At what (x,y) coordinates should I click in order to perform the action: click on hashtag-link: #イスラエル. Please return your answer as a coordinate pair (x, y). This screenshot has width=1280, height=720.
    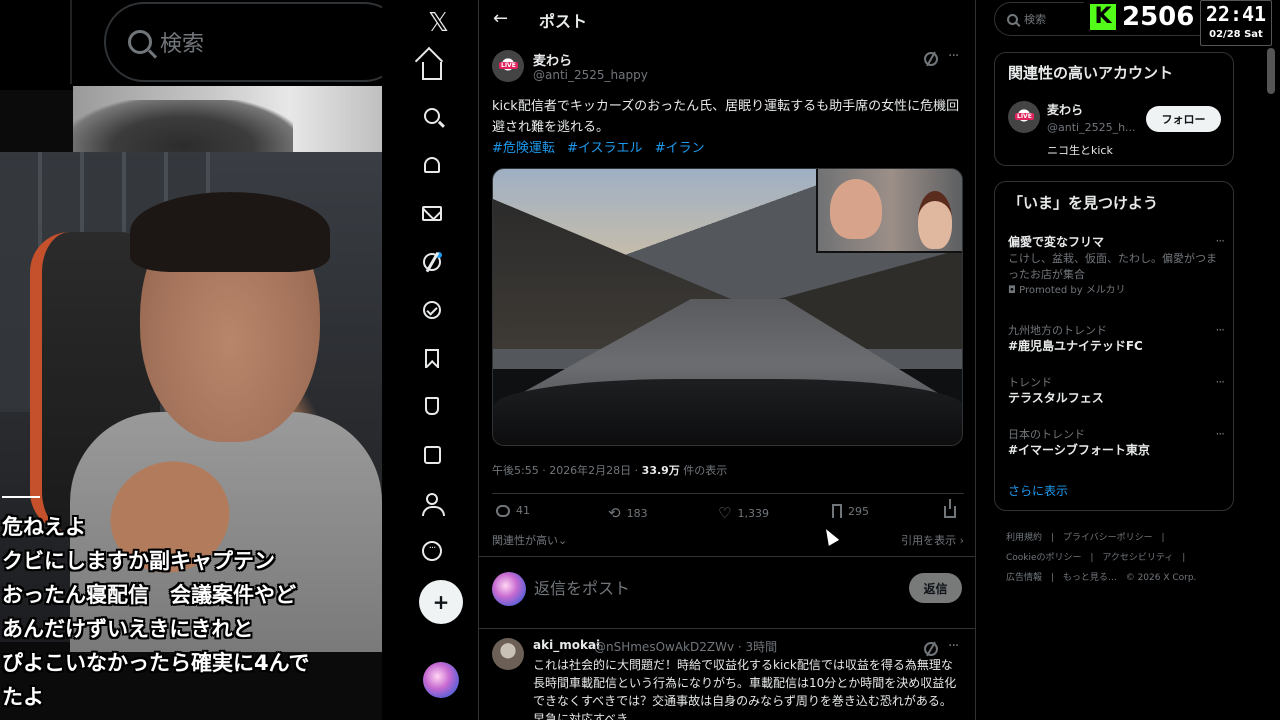
    Looking at the image, I should click on (605, 148).